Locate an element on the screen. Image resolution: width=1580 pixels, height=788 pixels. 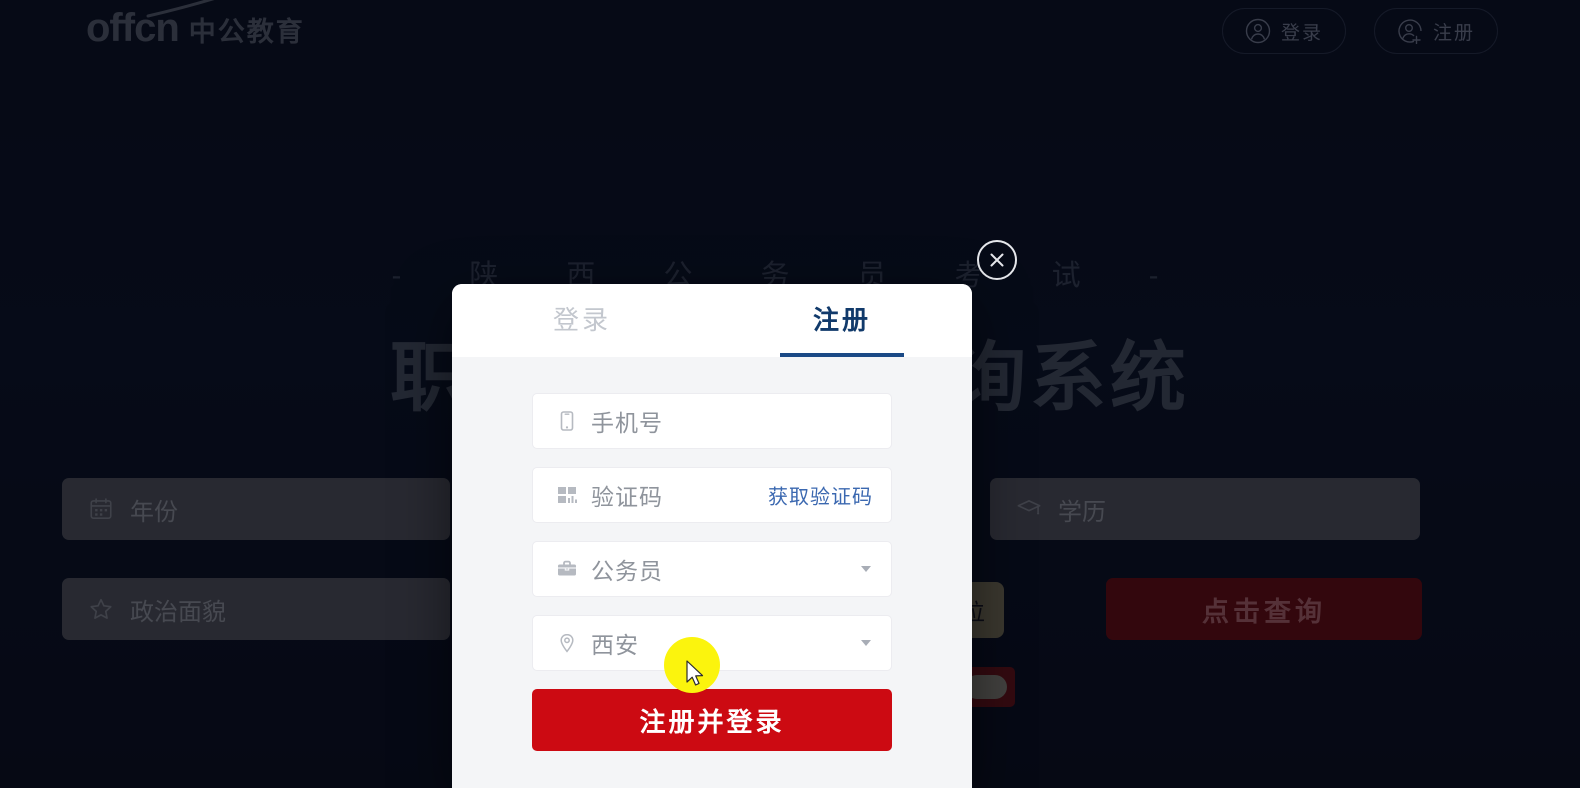
modal-tab-bar: 登录 注册 is located at coordinates (712, 320).